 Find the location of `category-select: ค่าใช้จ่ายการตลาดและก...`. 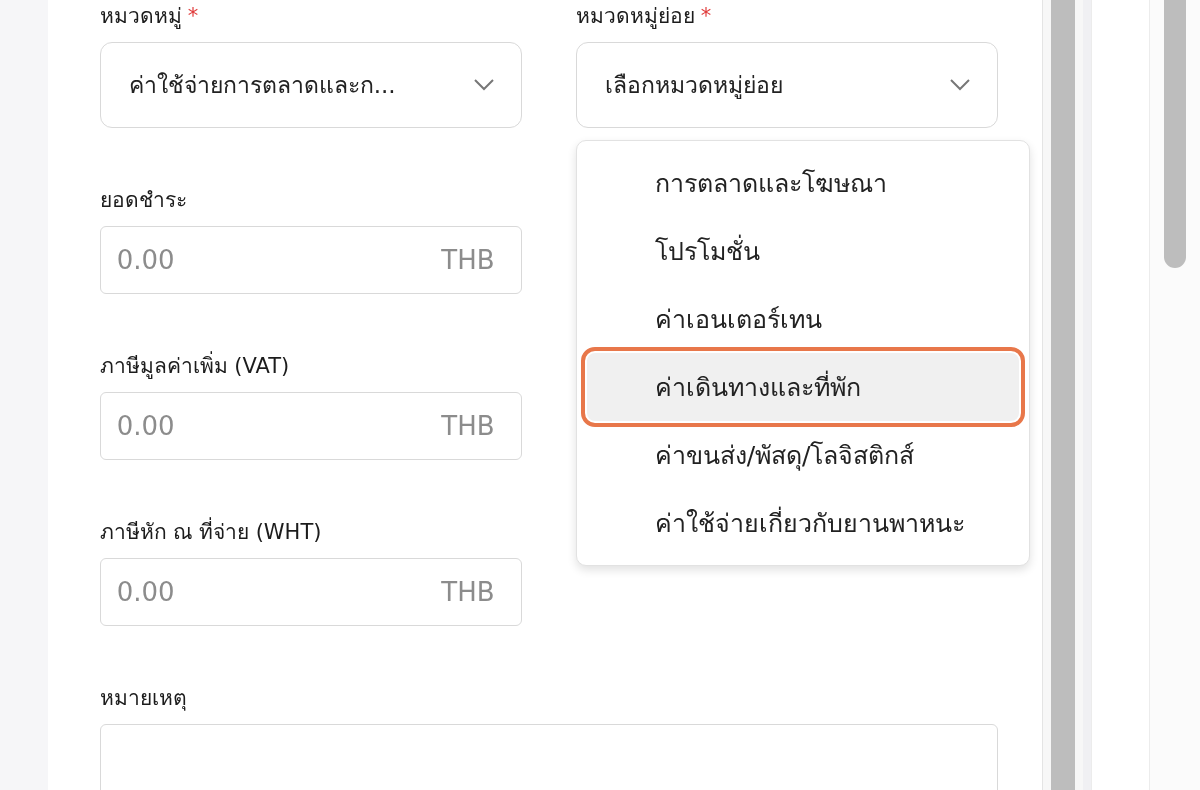

category-select: ค่าใช้จ่ายการตลาดและก... is located at coordinates (310, 85).